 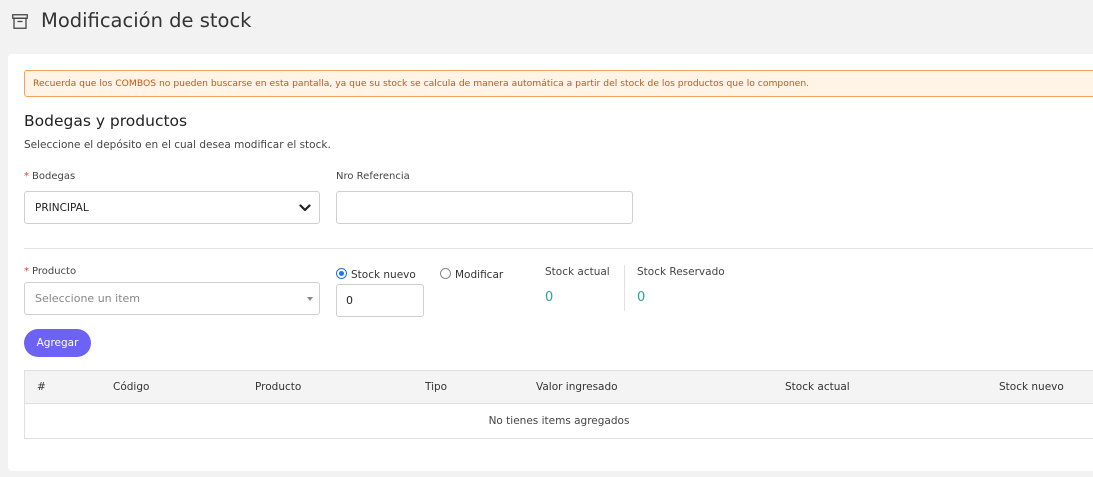 What do you see at coordinates (146, 20) in the screenshot?
I see `page-title: Modificación de stock` at bounding box center [146, 20].